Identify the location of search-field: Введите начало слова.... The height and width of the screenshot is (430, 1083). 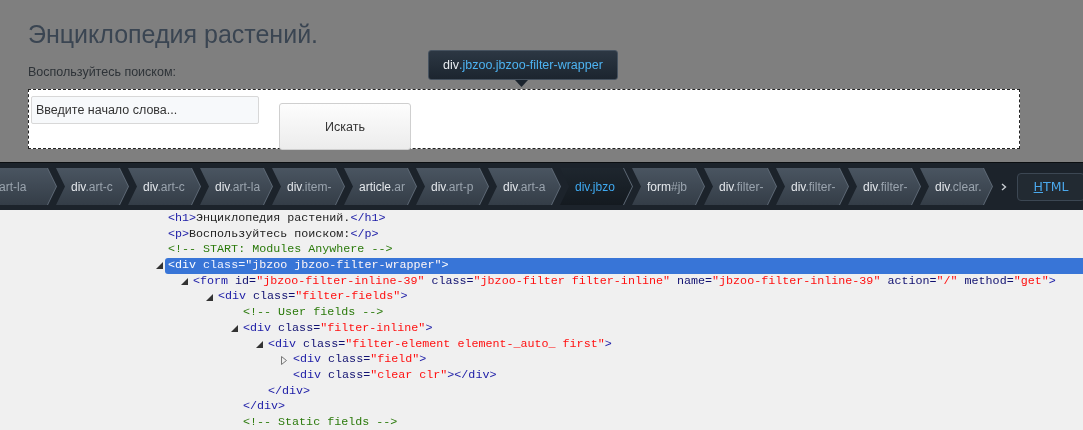
(145, 110).